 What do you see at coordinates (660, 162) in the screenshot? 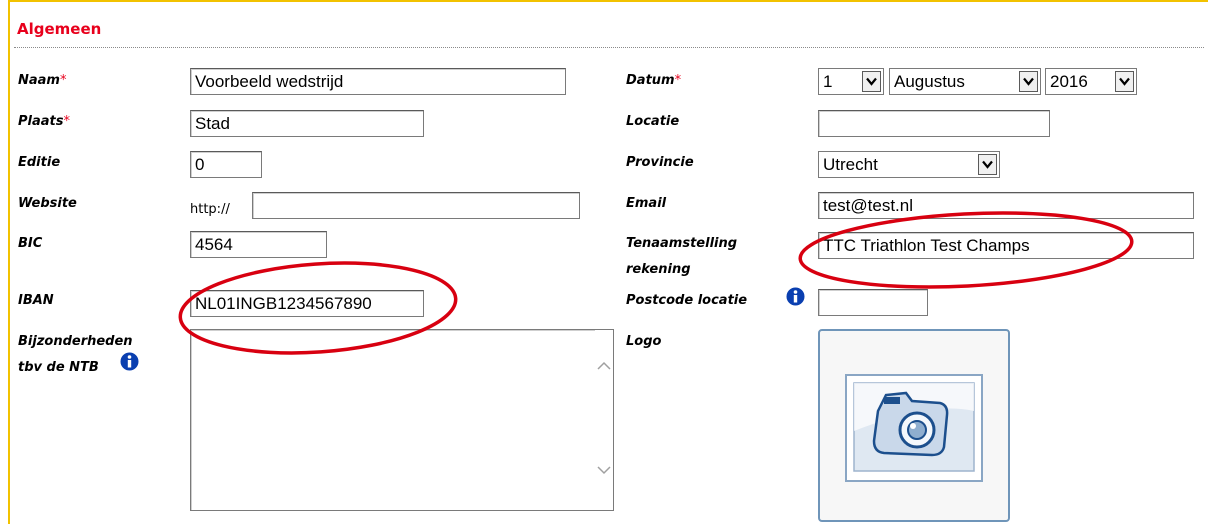
I see `provincie-label: Provincie` at bounding box center [660, 162].